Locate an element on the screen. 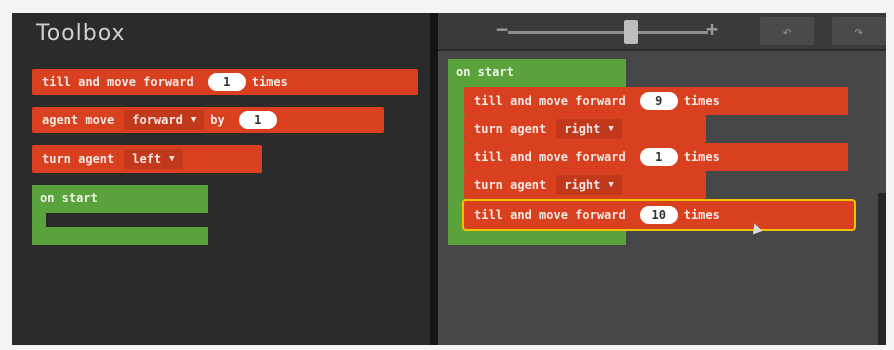 This screenshot has height=350, width=894. workspace-turn-agent-block-2: turn agent right ▼ is located at coordinates (585, 185).